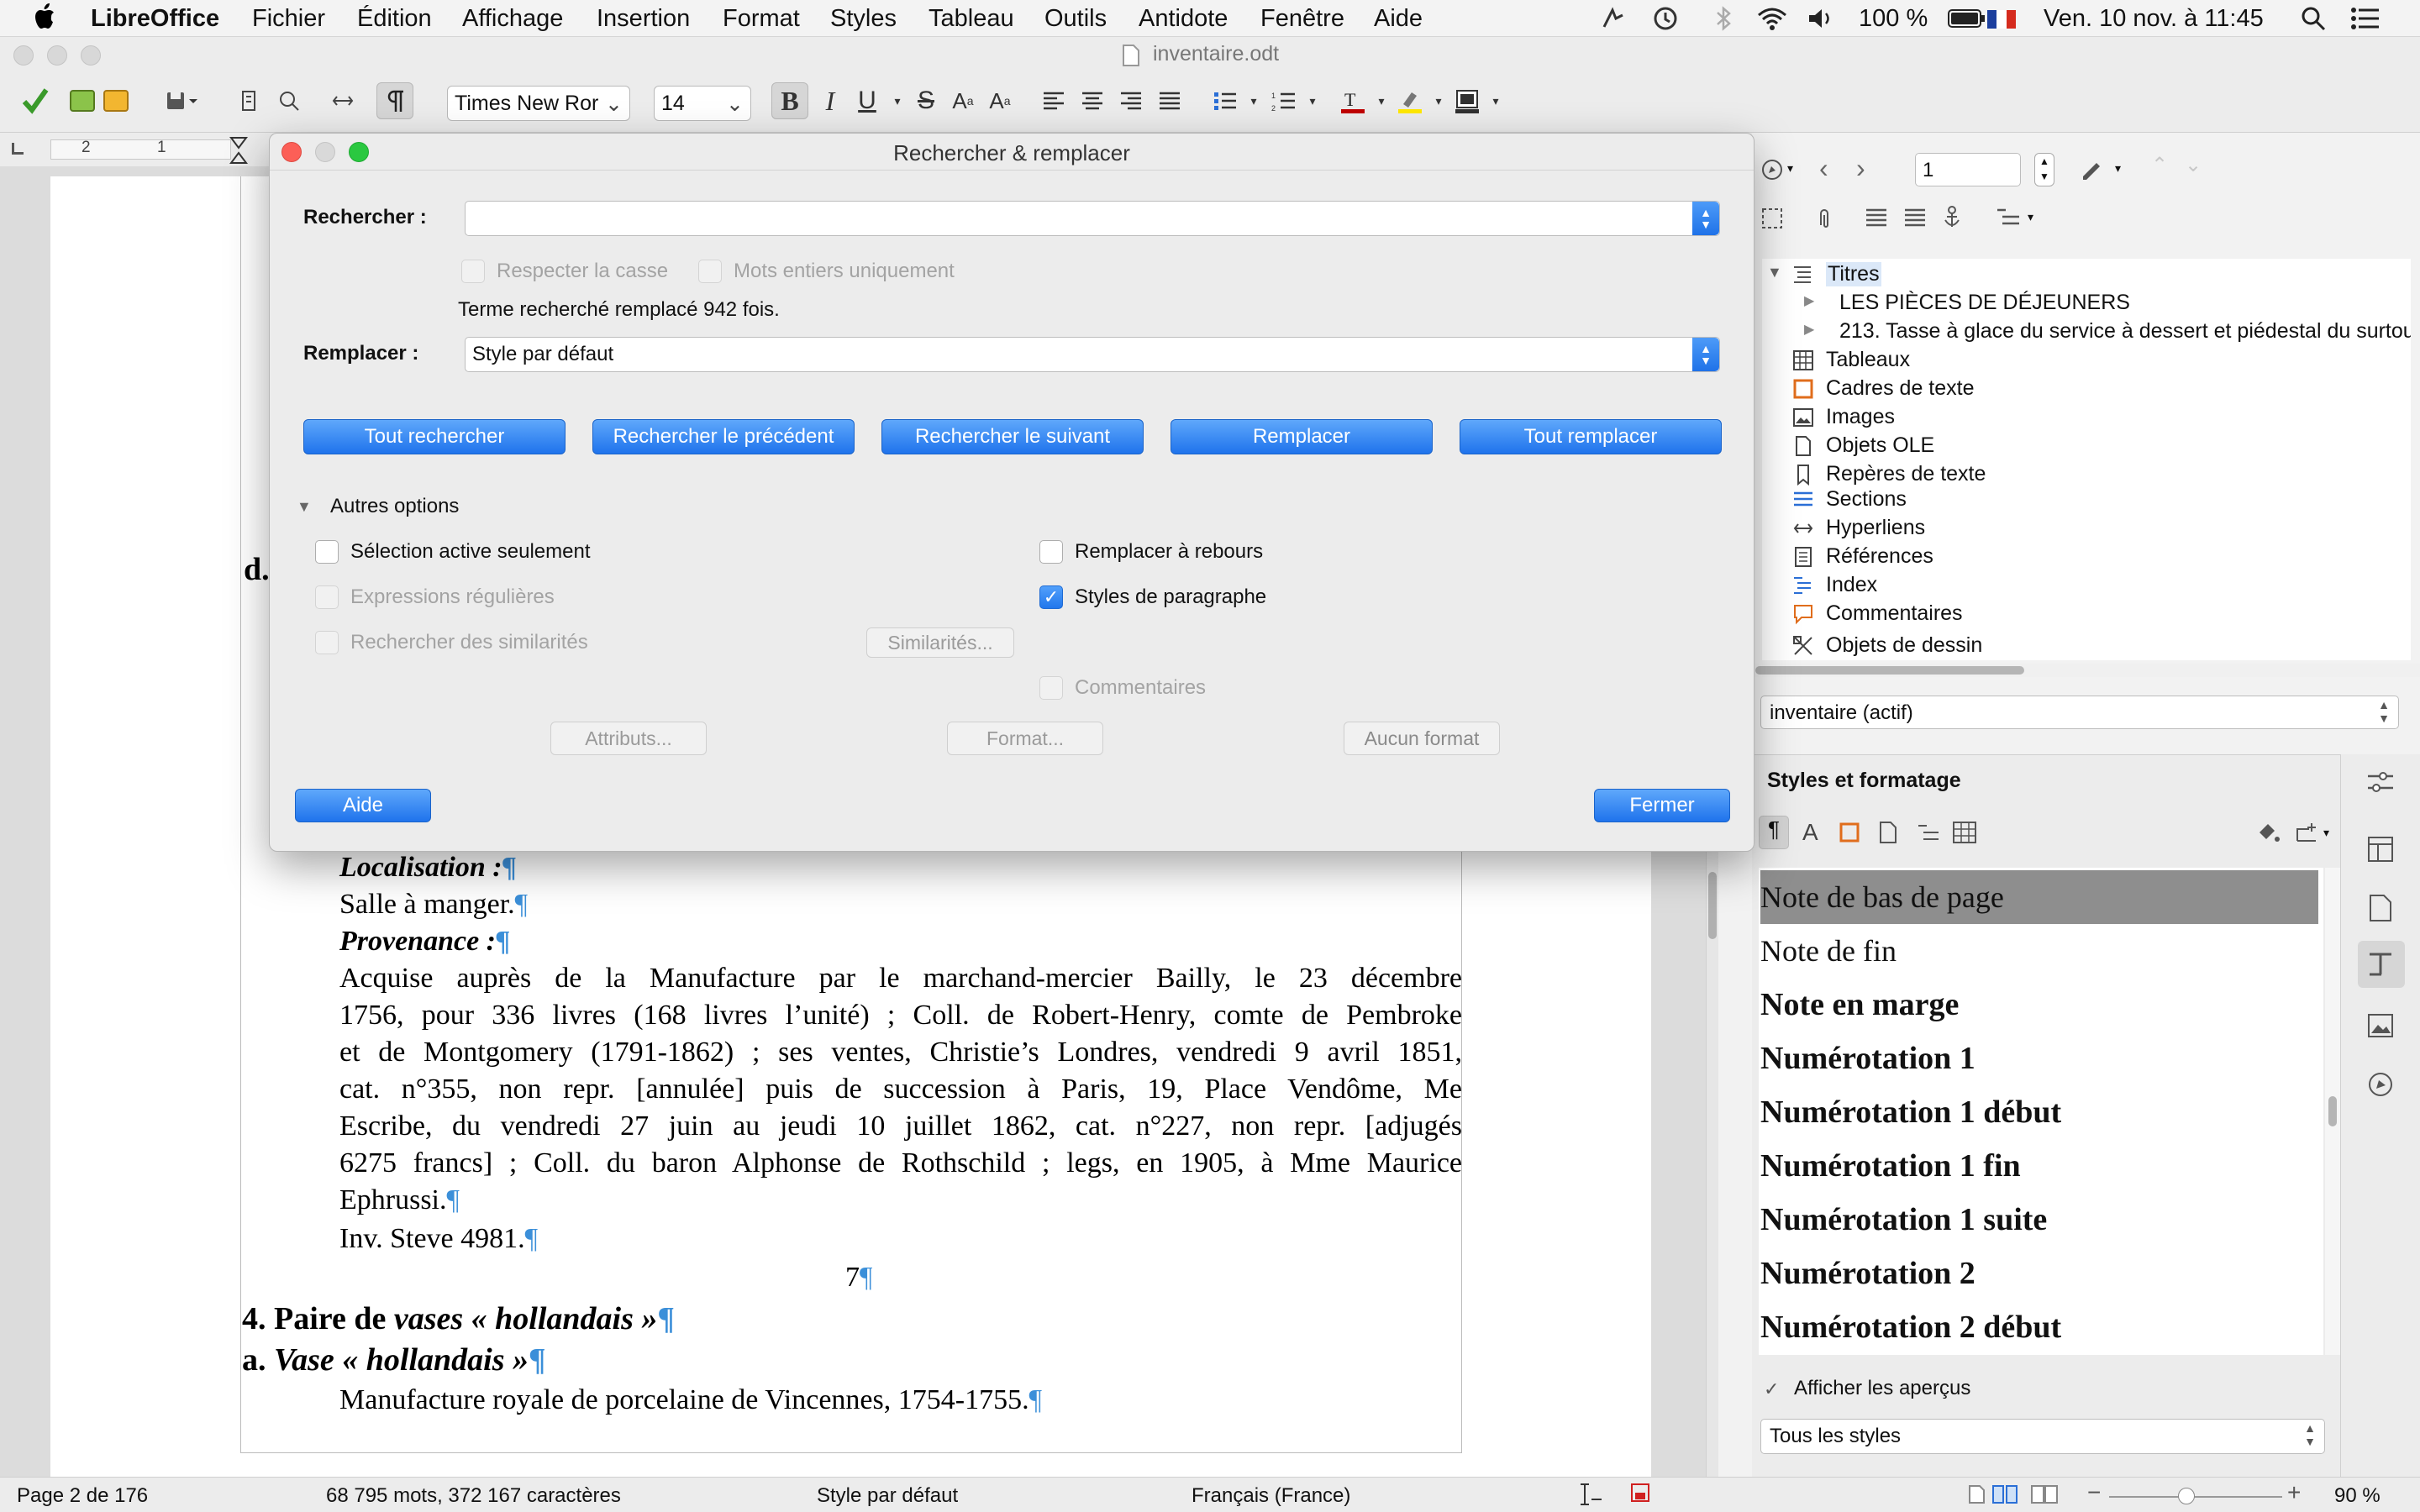 This screenshot has height=1512, width=2420. I want to click on more-options-label: Autres options, so click(394, 506).